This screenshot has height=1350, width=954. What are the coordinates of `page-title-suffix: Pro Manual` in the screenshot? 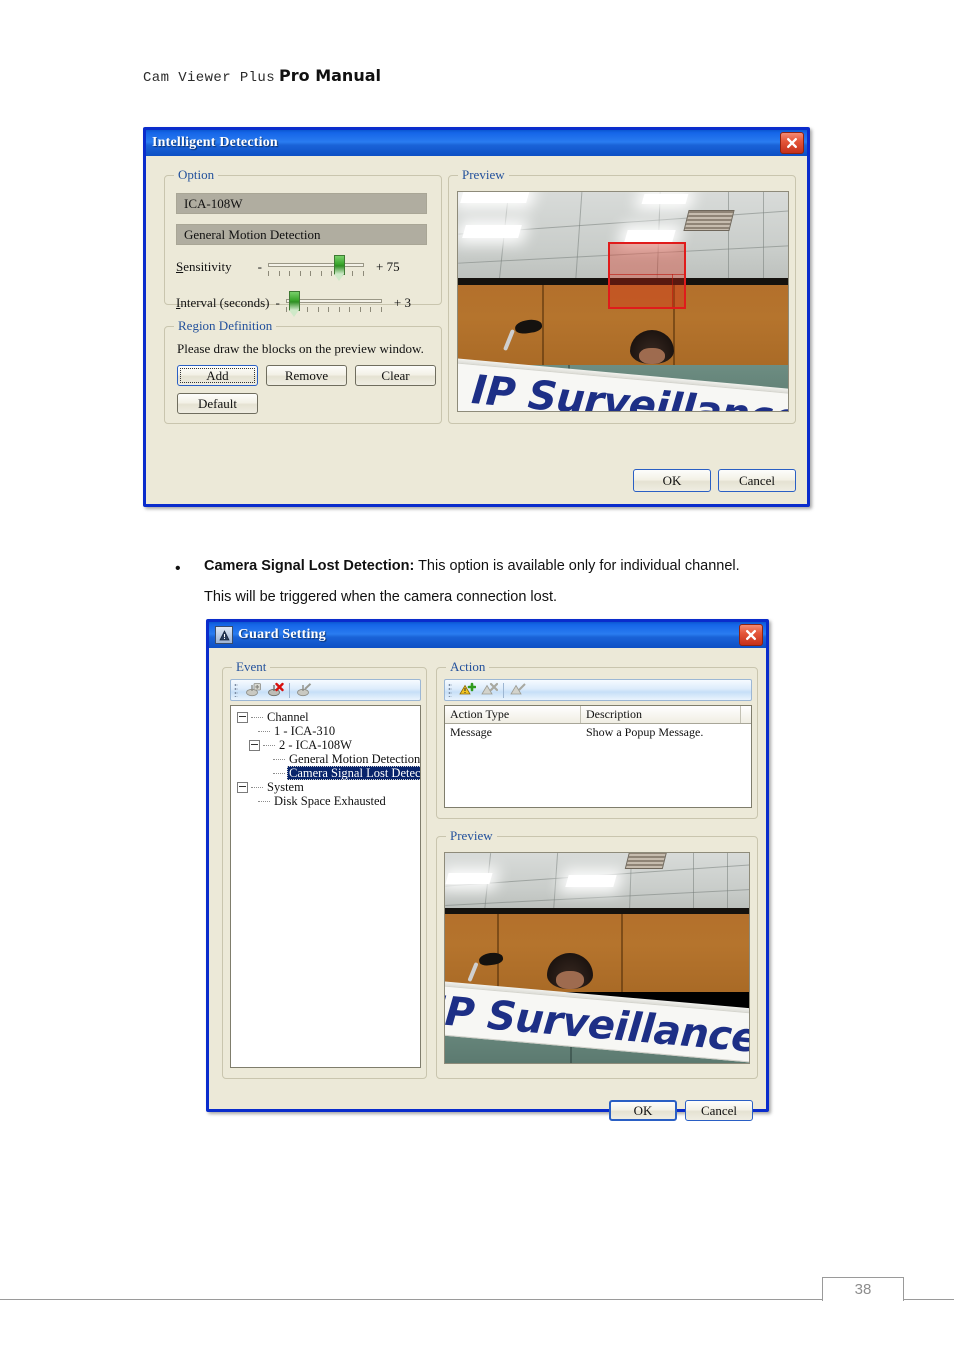 It's located at (330, 75).